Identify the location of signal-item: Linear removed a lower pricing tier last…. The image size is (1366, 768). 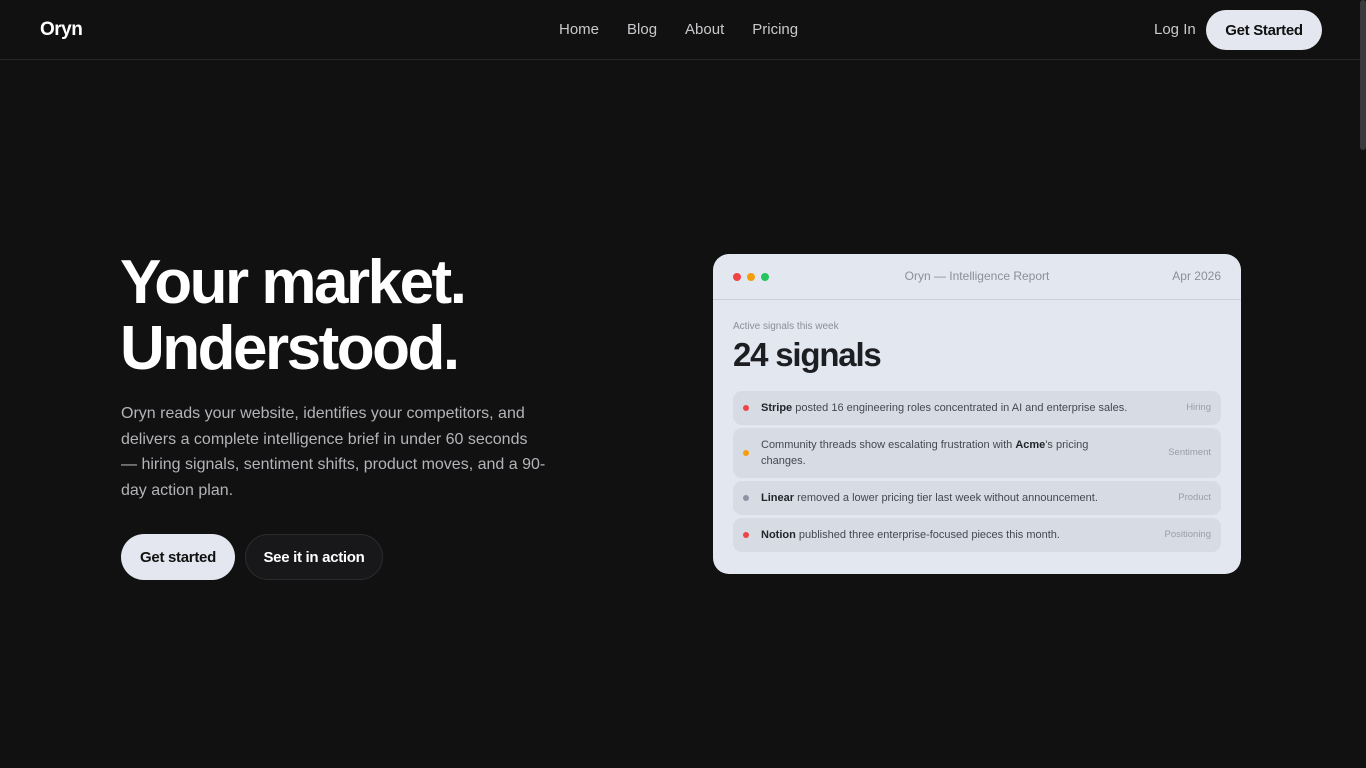
(977, 498).